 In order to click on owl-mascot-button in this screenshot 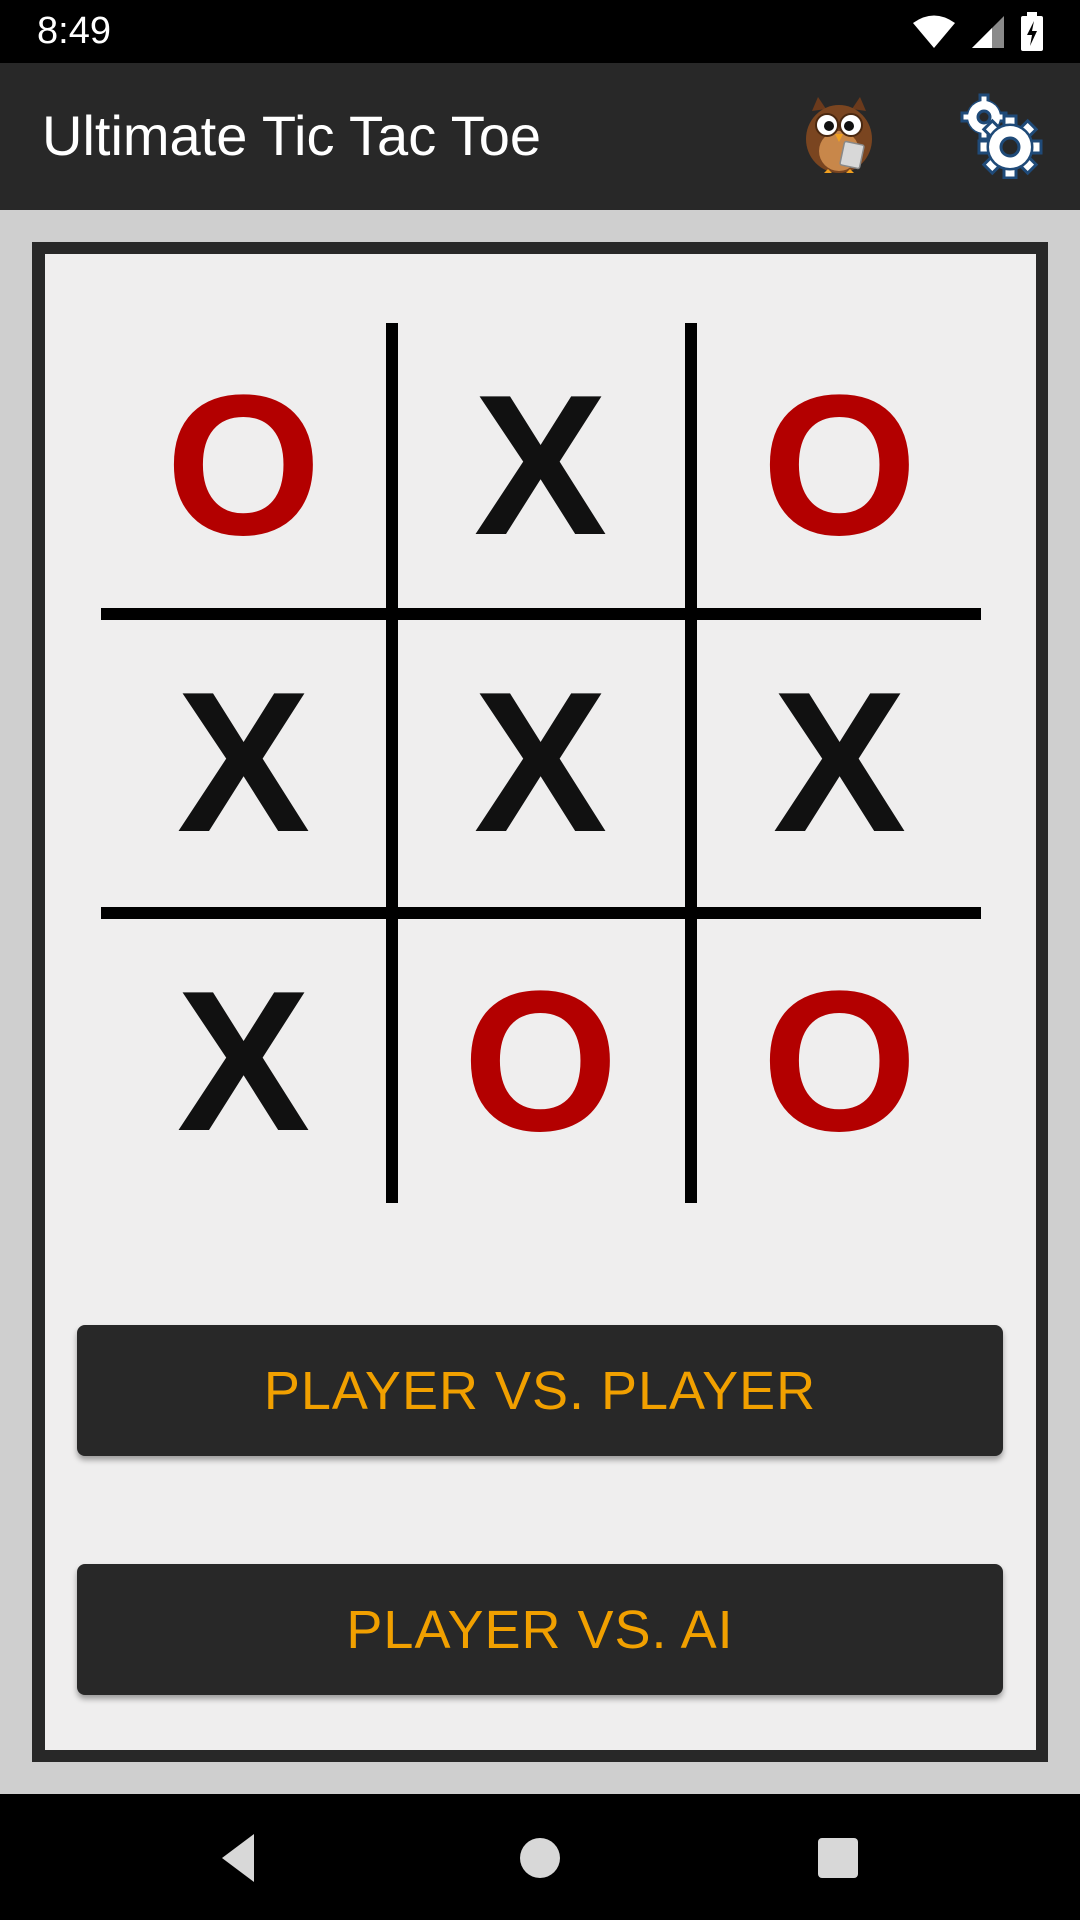, I will do `click(839, 136)`.